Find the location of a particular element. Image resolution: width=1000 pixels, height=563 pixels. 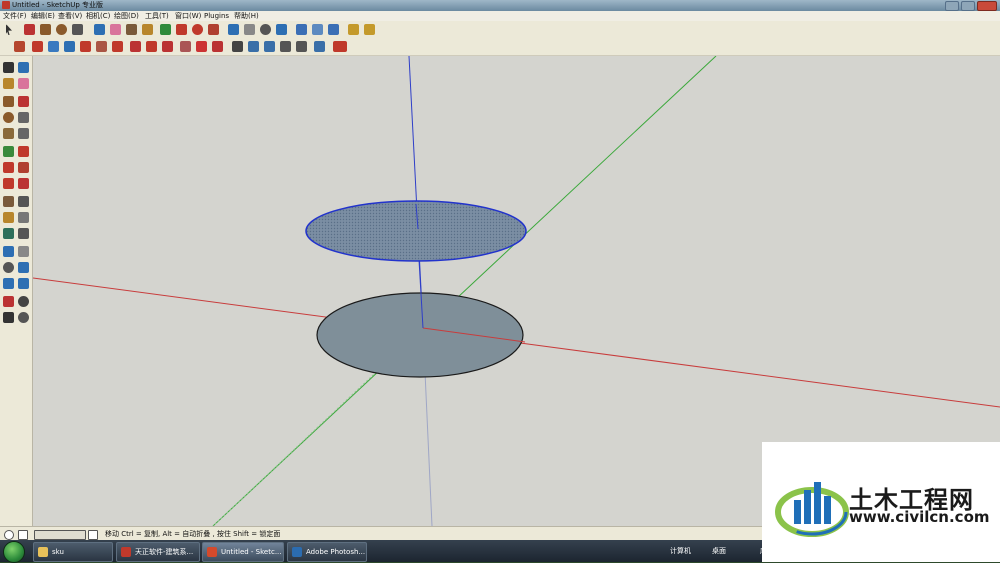

text-icon is located at coordinates (23, 217).